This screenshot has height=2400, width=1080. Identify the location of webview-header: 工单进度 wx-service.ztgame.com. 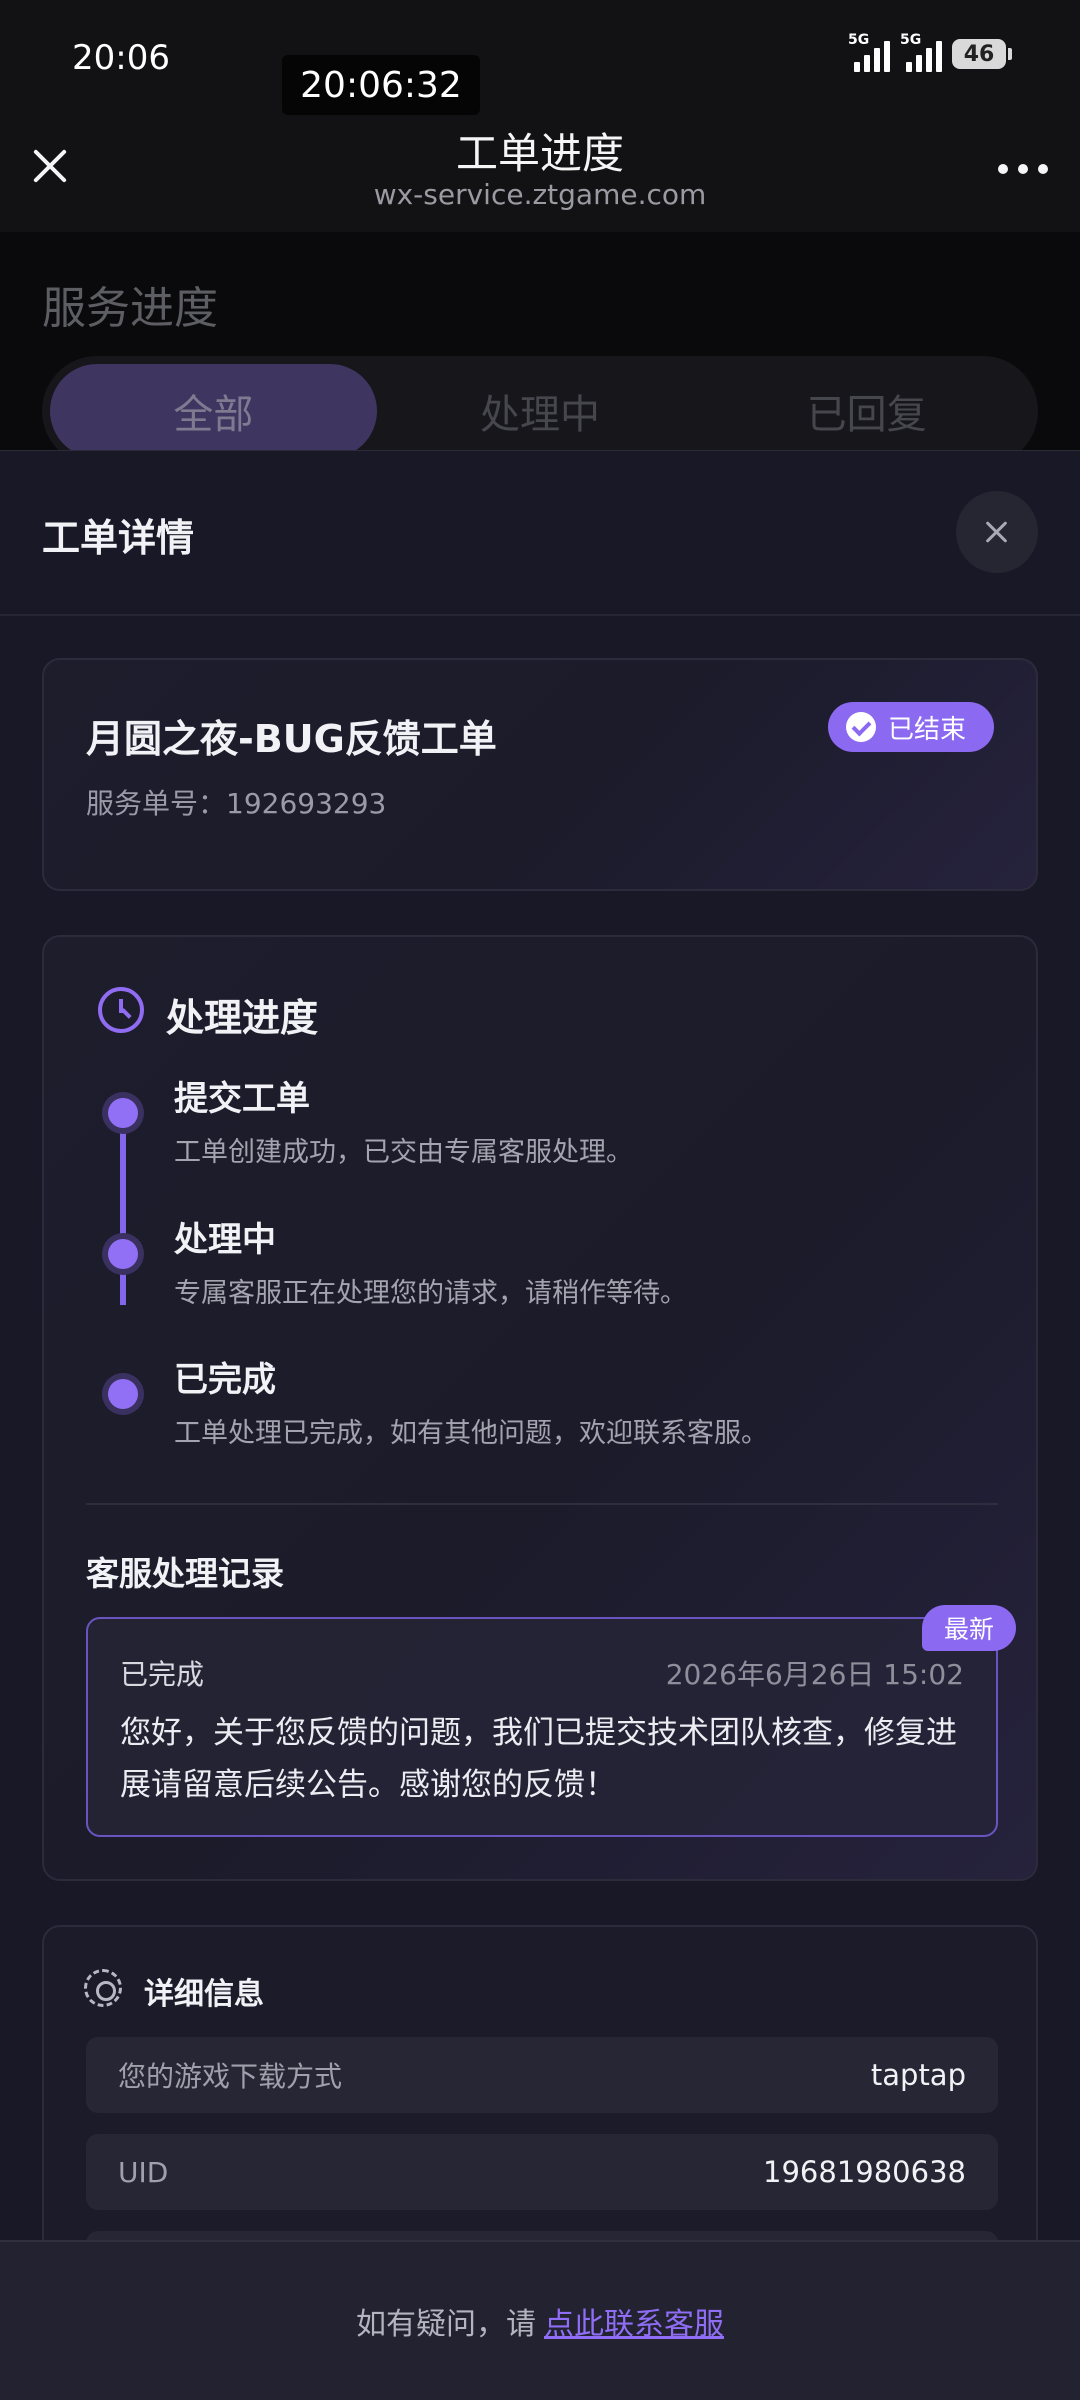
(540, 176).